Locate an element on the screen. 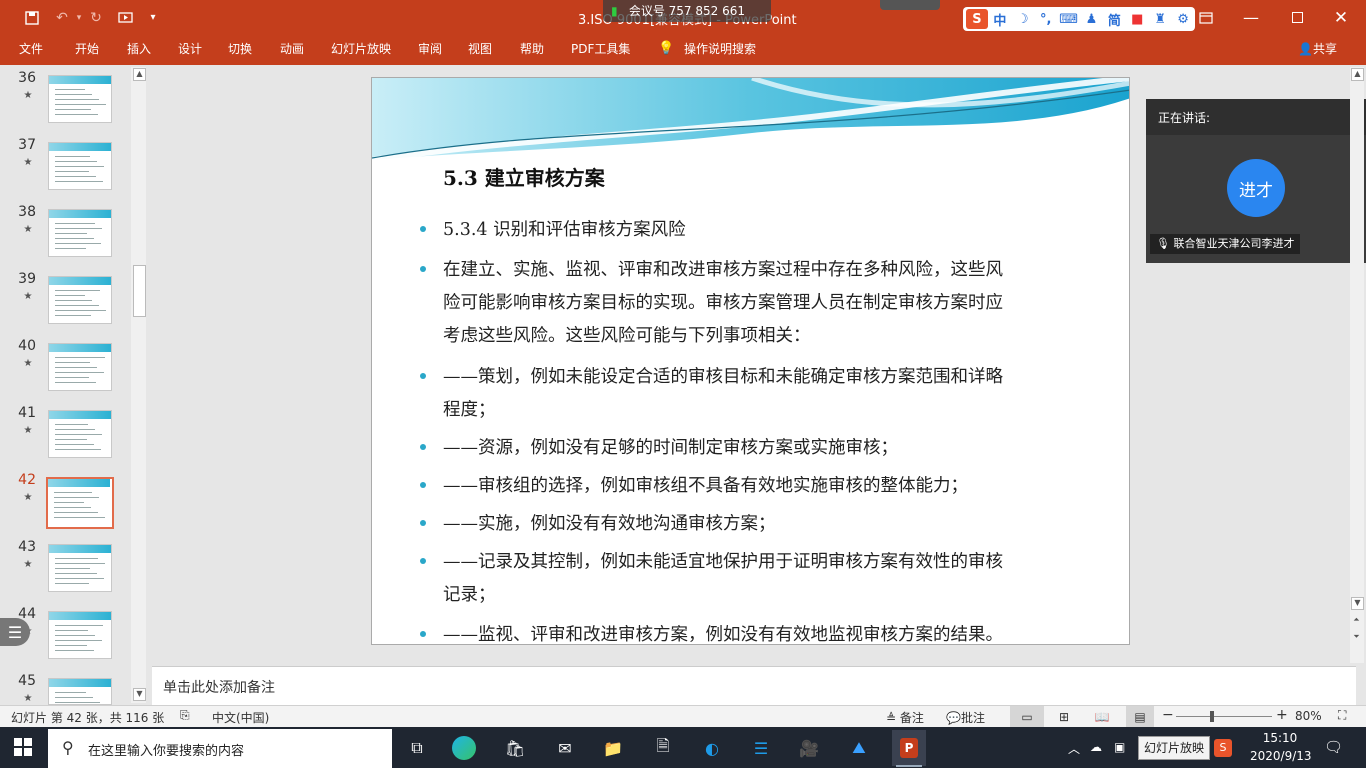 This screenshot has height=768, width=1366. sogou-tray-icon: S is located at coordinates (1223, 748).